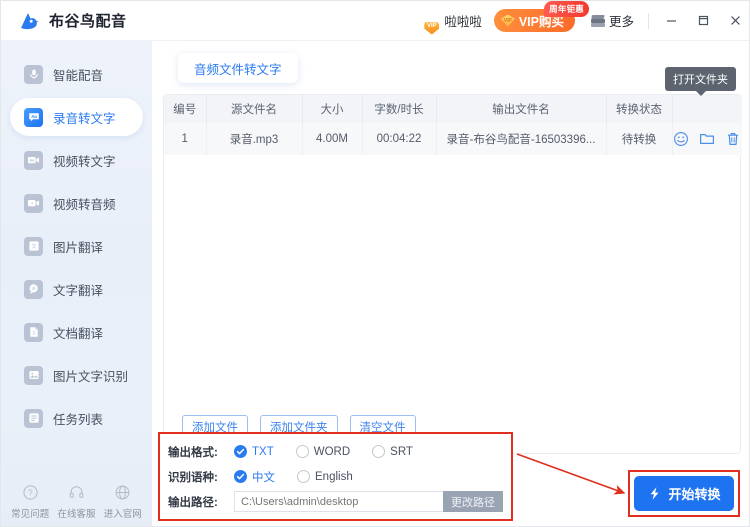  Describe the element at coordinates (703, 21) in the screenshot. I see `maximize-button` at that location.